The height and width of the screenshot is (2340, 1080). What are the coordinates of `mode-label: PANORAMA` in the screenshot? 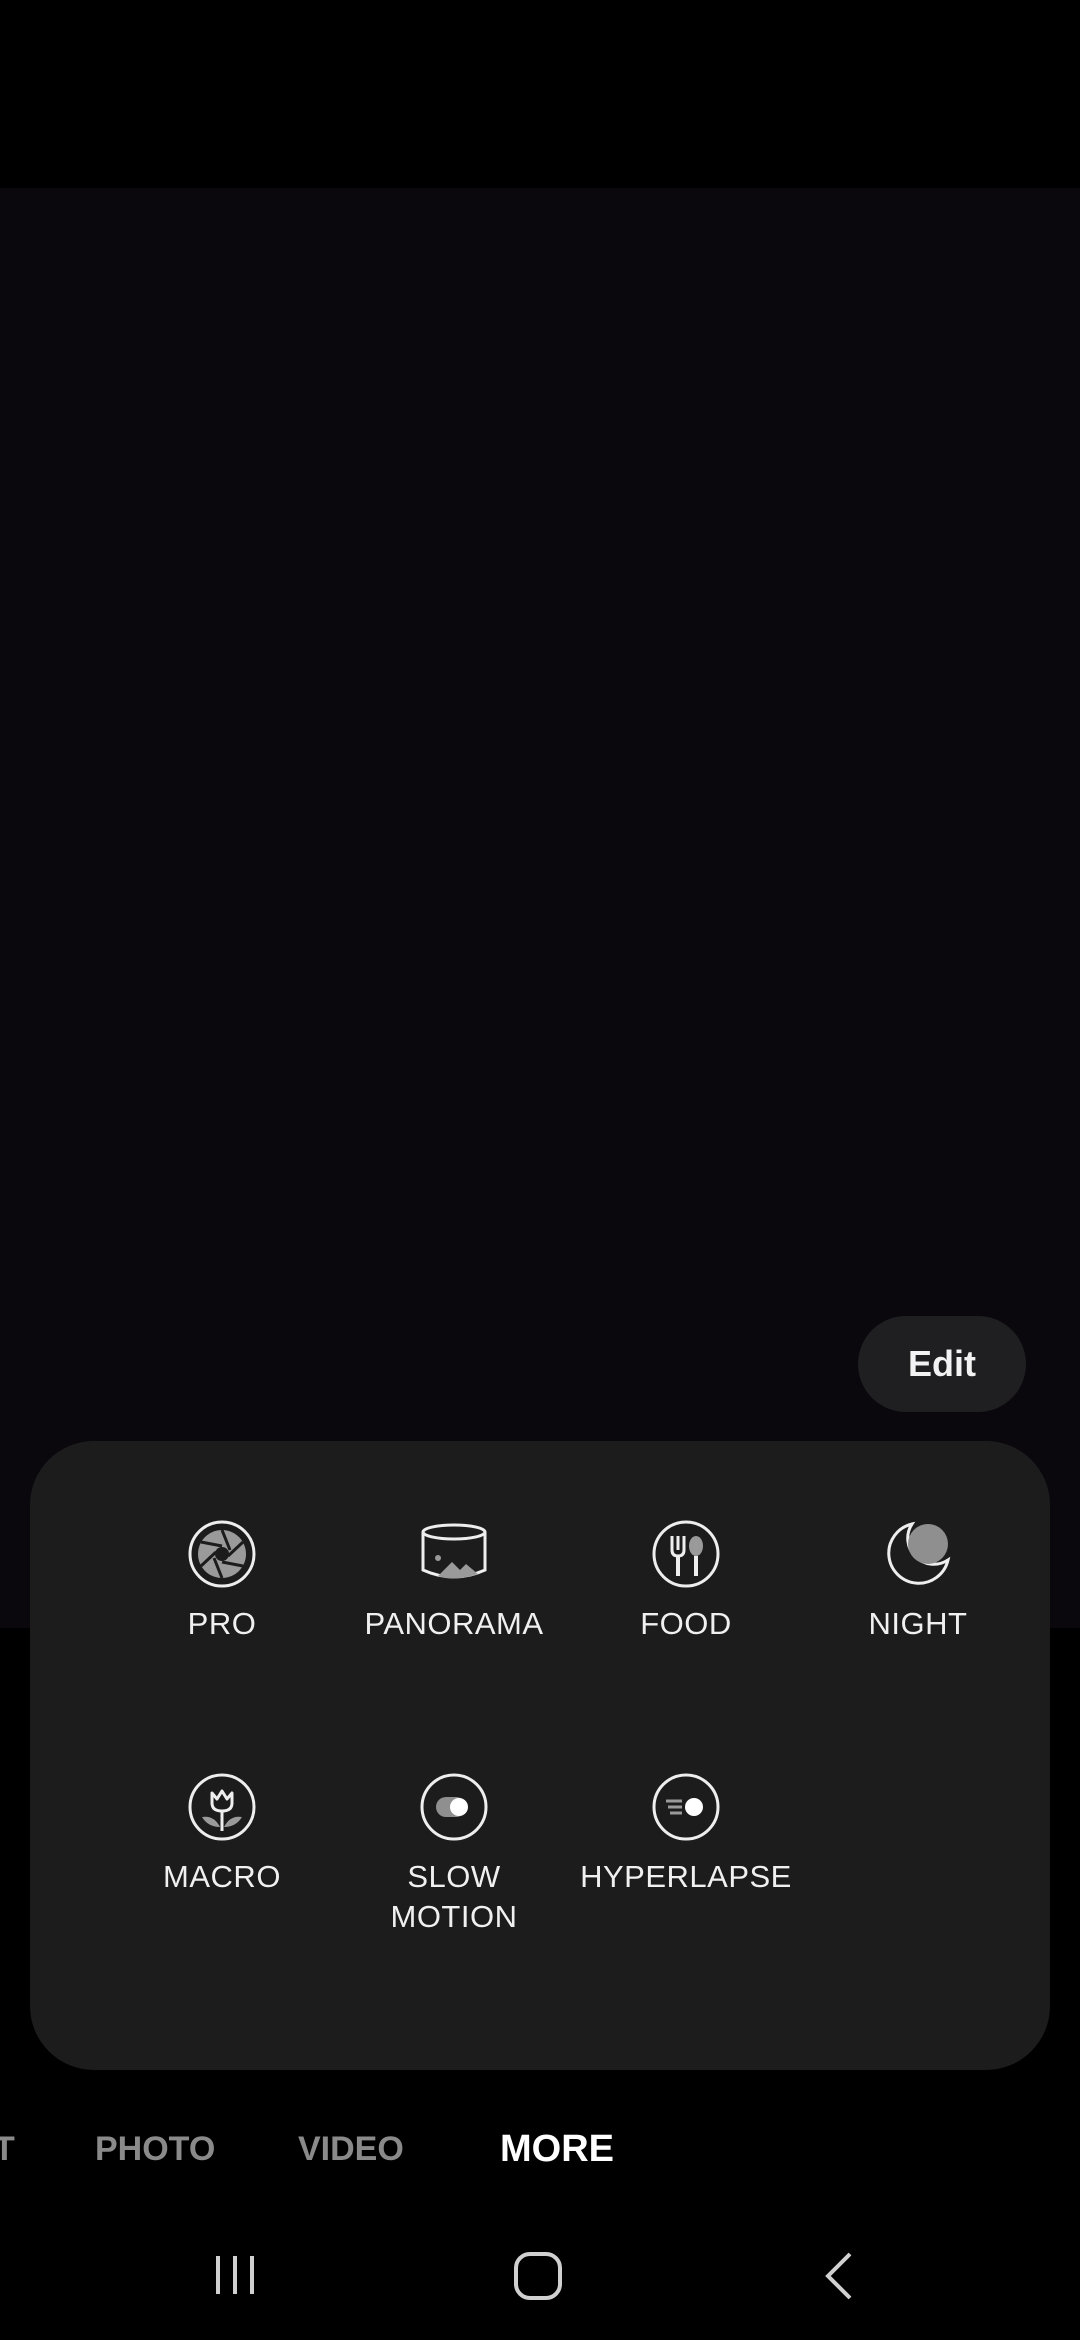 It's located at (454, 1623).